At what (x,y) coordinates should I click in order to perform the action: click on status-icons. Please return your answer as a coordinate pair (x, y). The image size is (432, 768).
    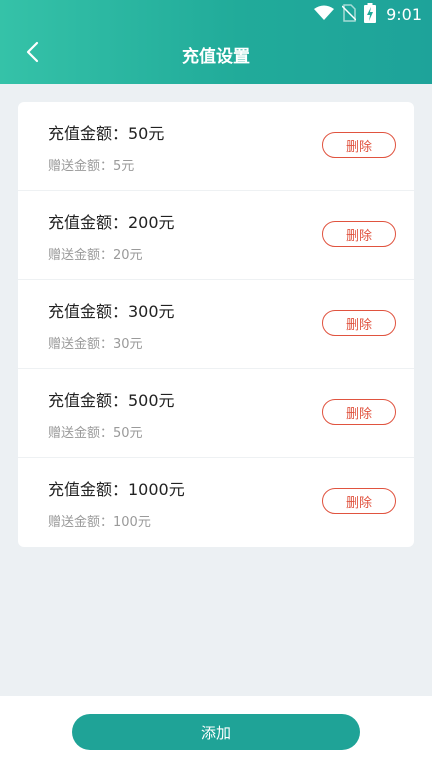
    Looking at the image, I should click on (345, 15).